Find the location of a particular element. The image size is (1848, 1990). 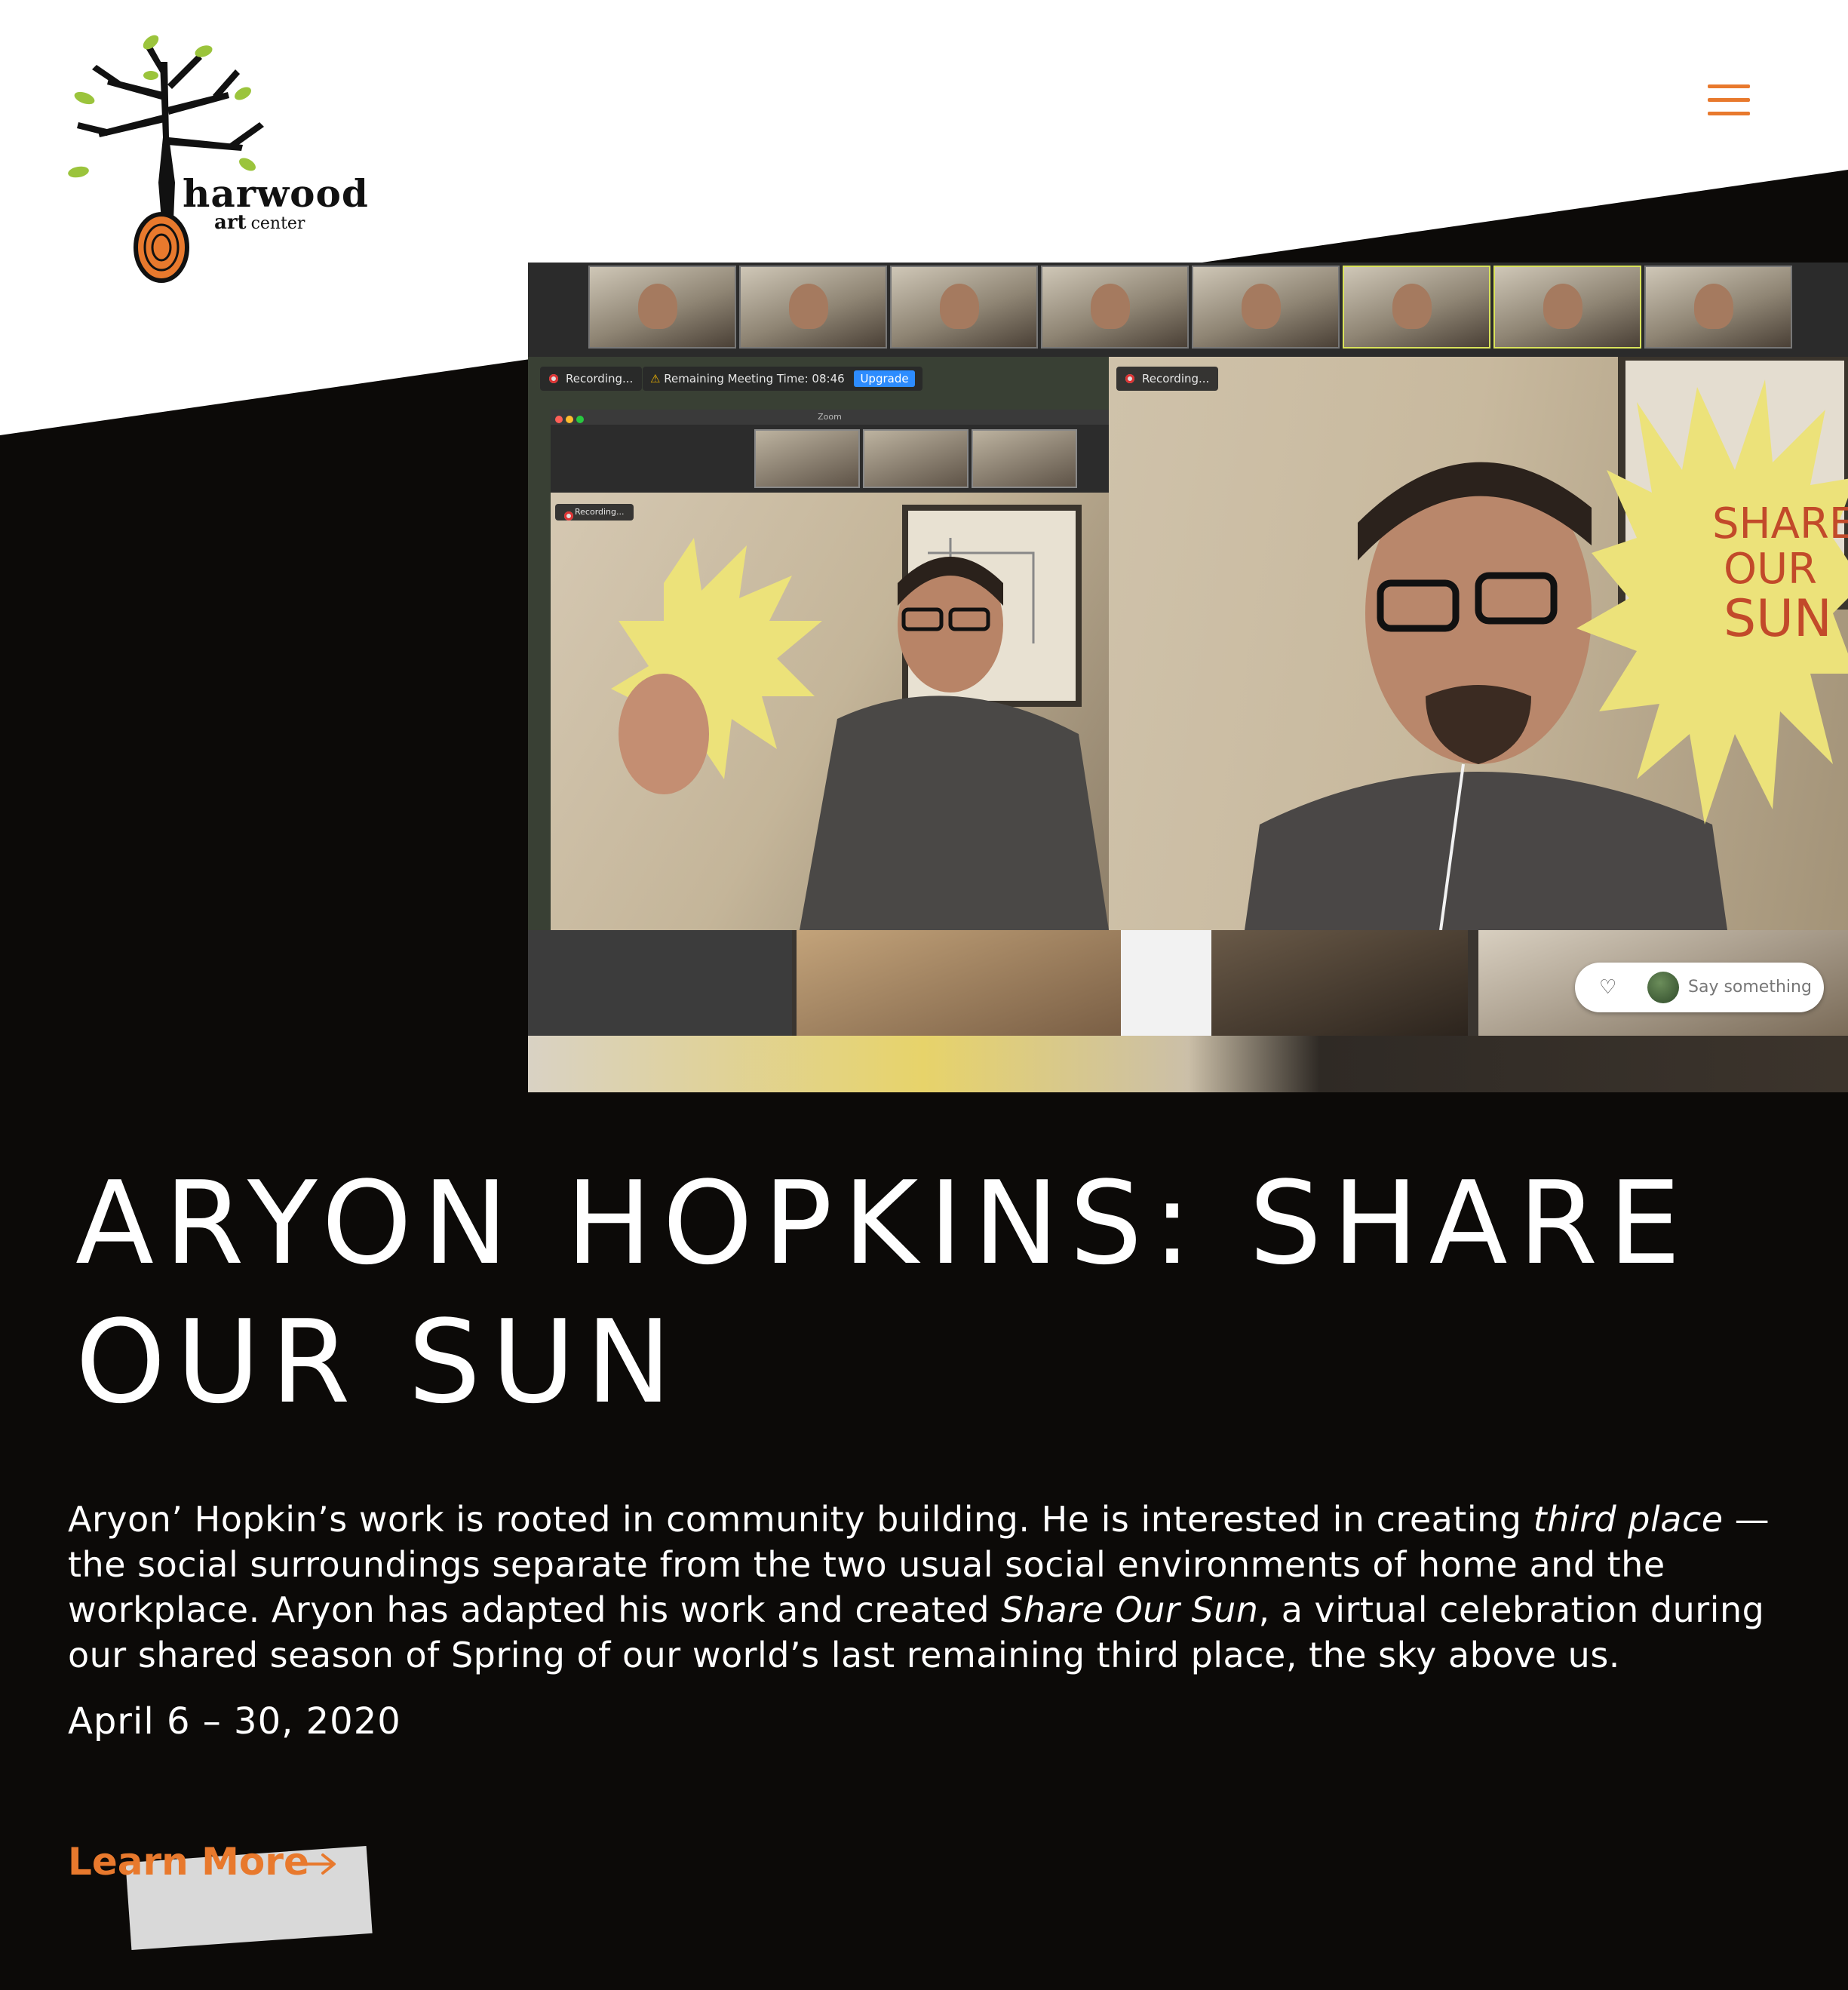

inner-video is located at coordinates (830, 711).